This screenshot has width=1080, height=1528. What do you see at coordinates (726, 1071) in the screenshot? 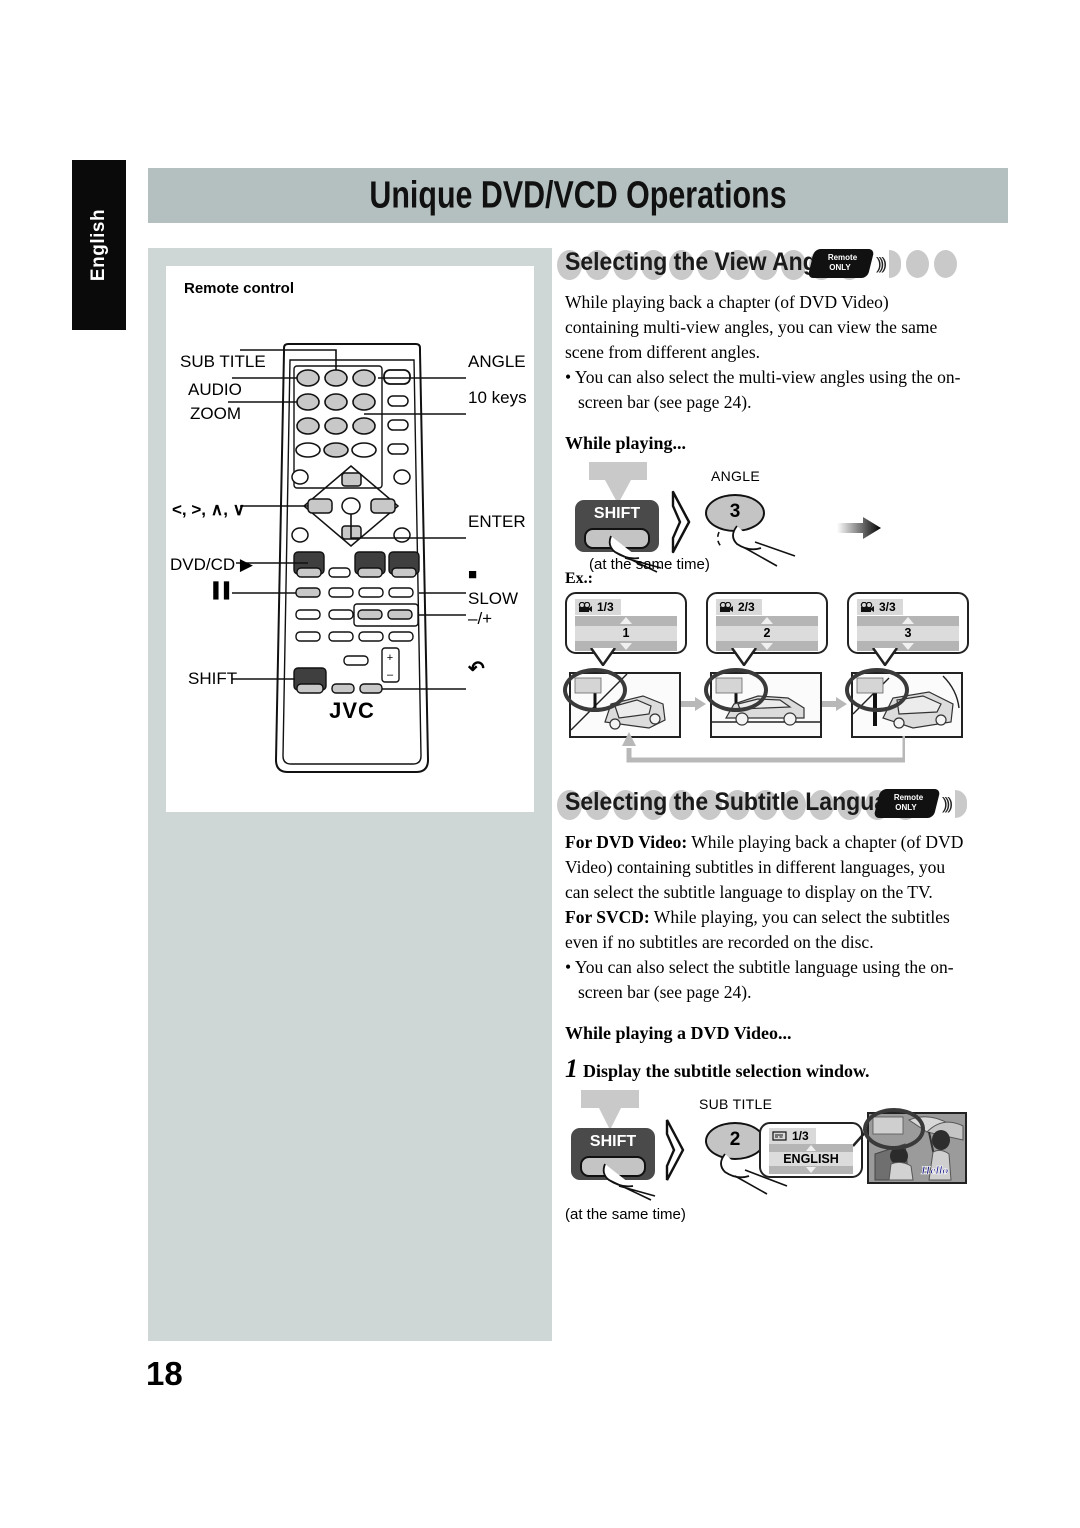
I see `step-text: Display the subtitle selection window.` at bounding box center [726, 1071].